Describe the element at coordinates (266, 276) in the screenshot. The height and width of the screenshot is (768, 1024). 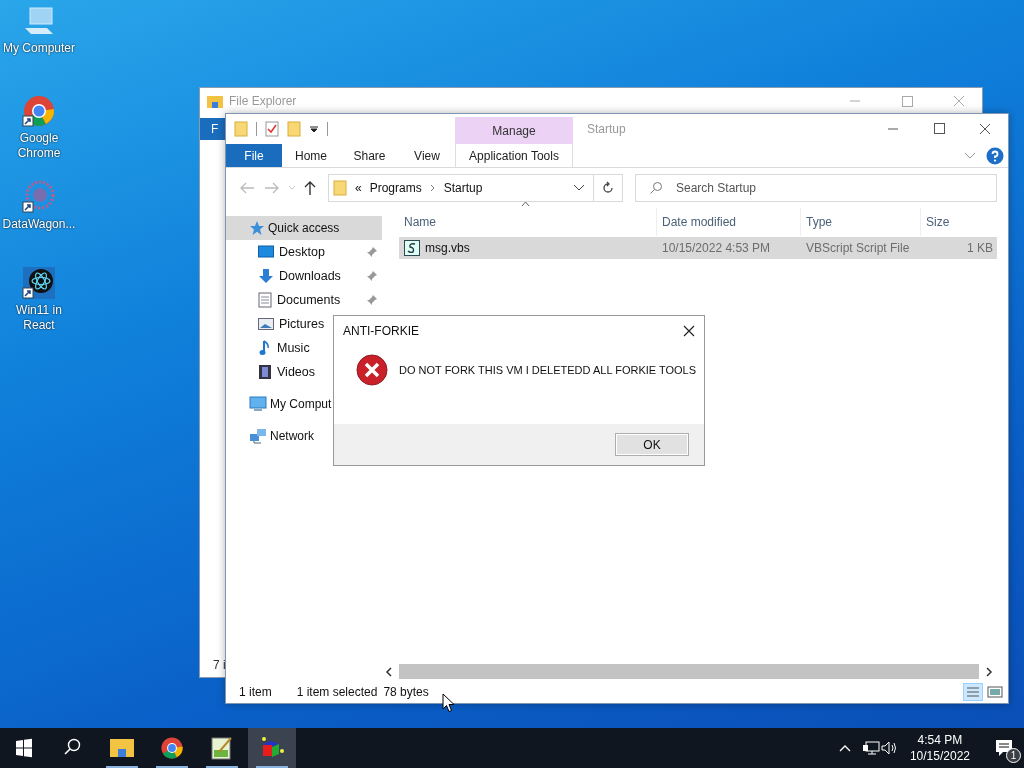
I see `download-arrow-icon` at that location.